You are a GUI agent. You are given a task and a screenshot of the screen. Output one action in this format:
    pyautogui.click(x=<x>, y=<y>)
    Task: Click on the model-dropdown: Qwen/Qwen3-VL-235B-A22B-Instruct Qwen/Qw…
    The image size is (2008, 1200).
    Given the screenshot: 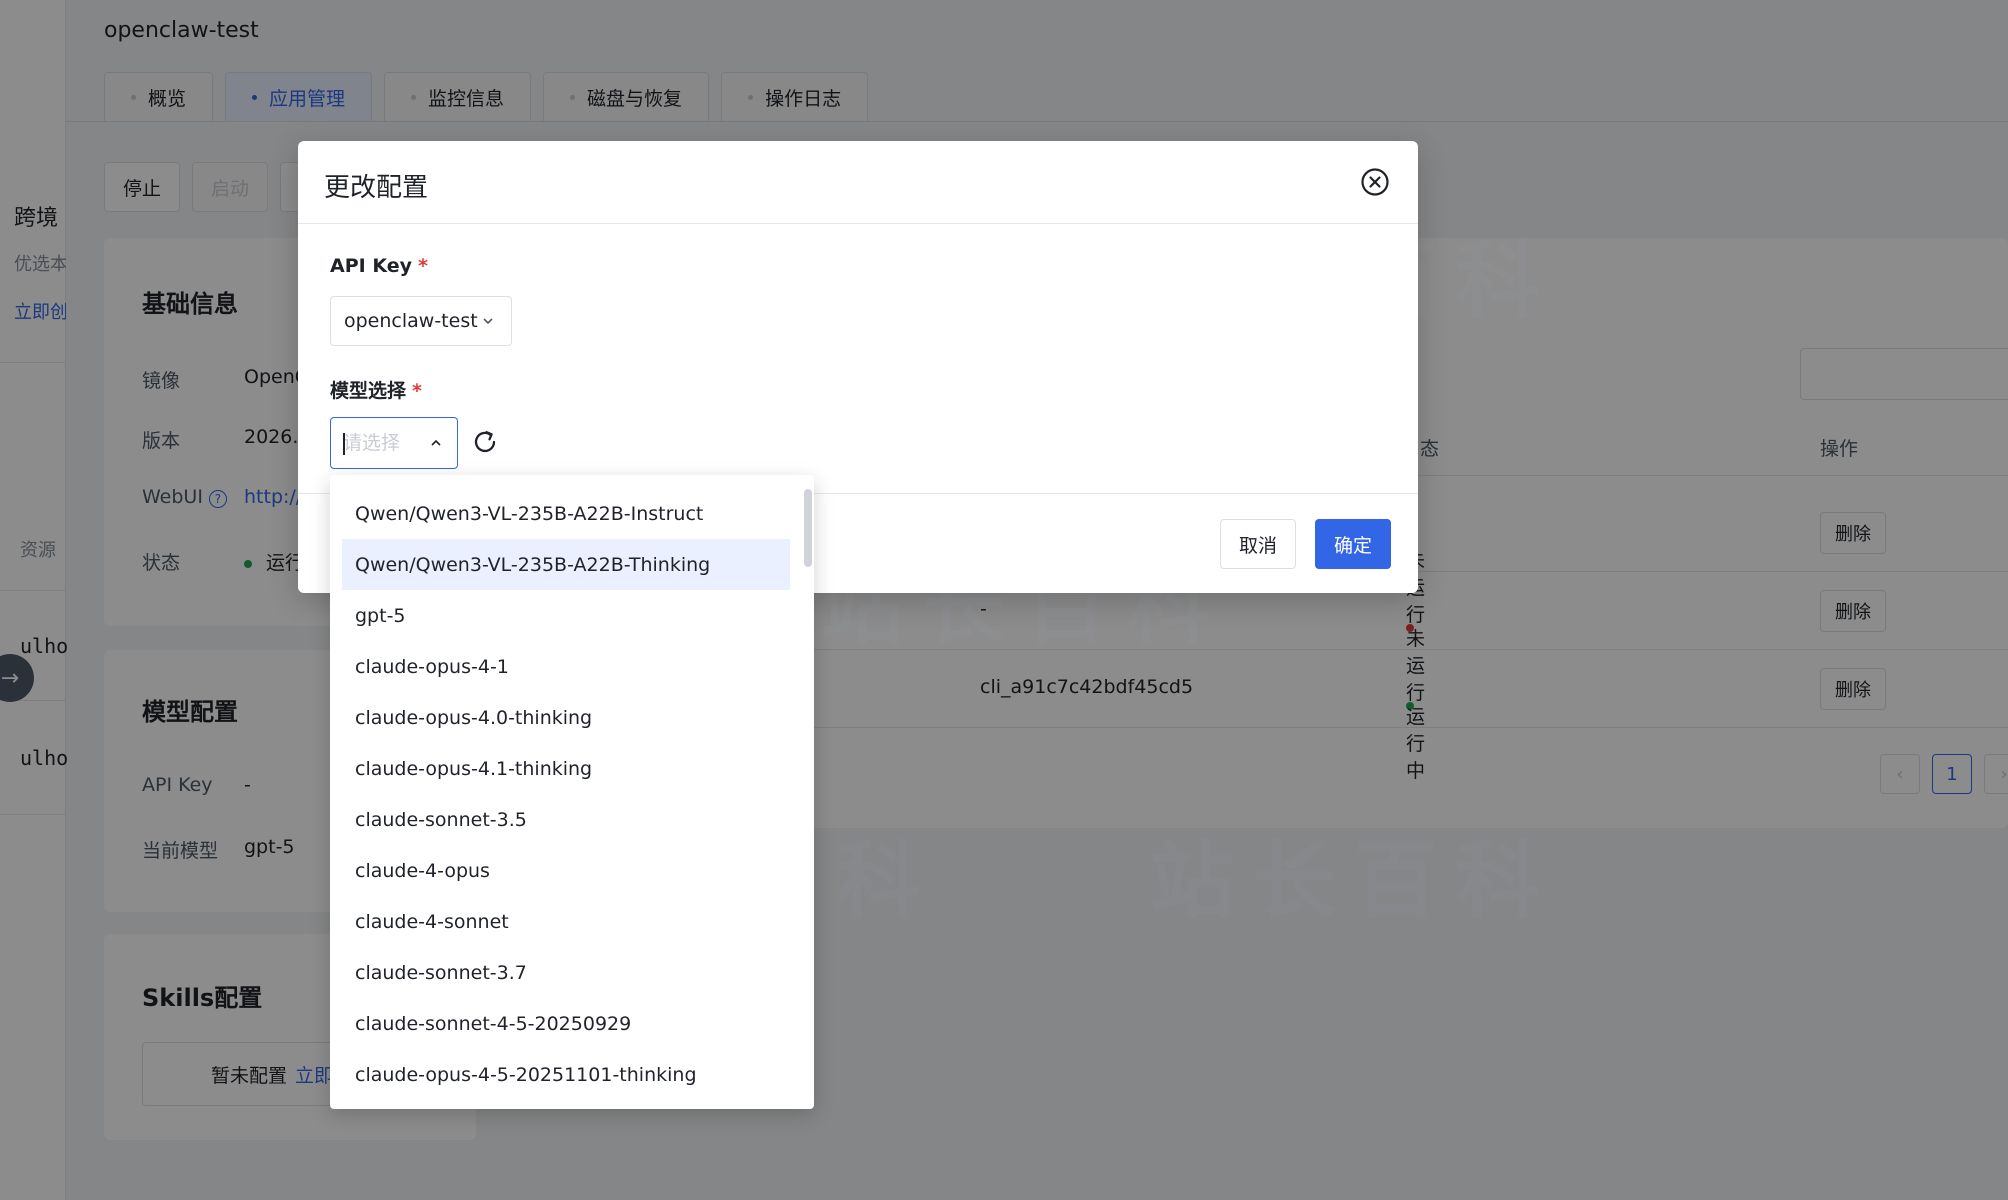 What is the action you would take?
    pyautogui.click(x=572, y=792)
    